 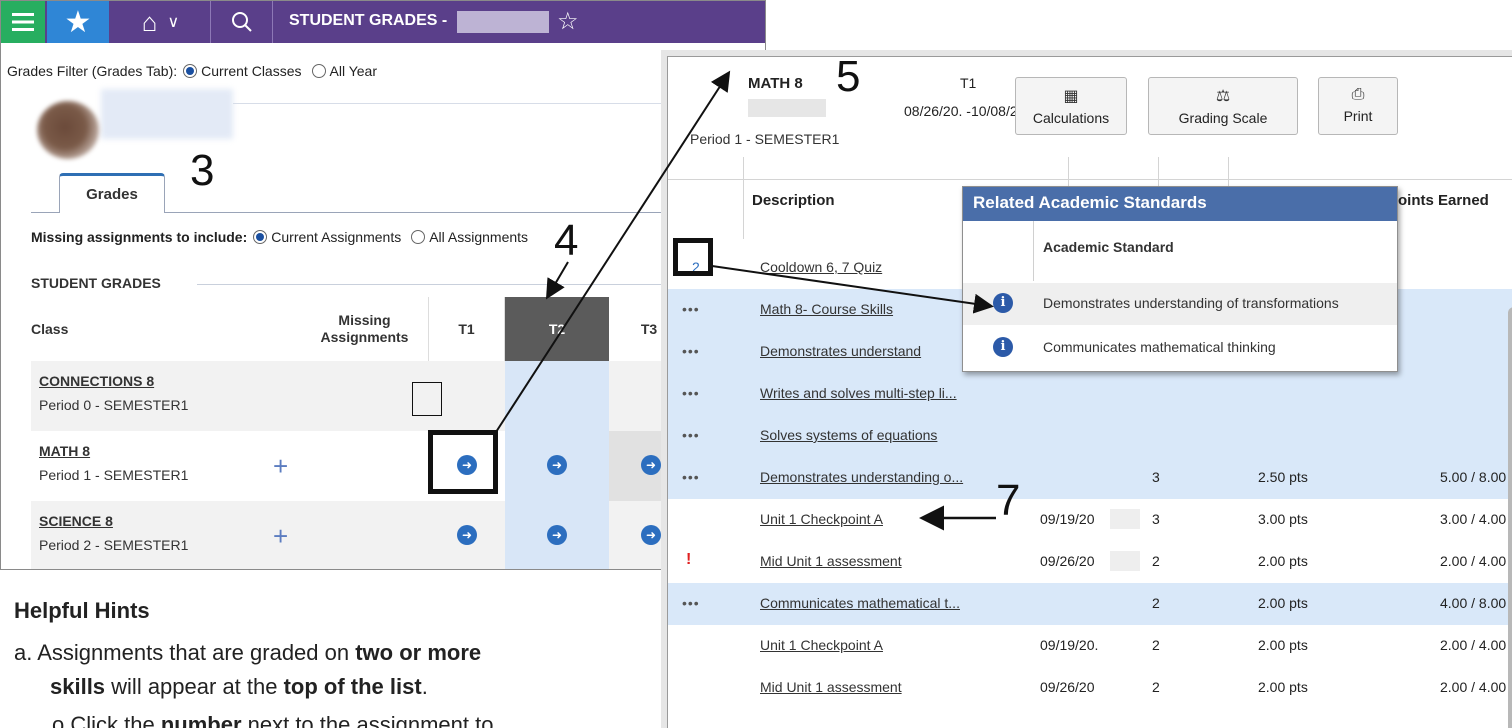 What do you see at coordinates (765, 139) in the screenshot?
I see `course-period: Period 1 - SEMESTER1` at bounding box center [765, 139].